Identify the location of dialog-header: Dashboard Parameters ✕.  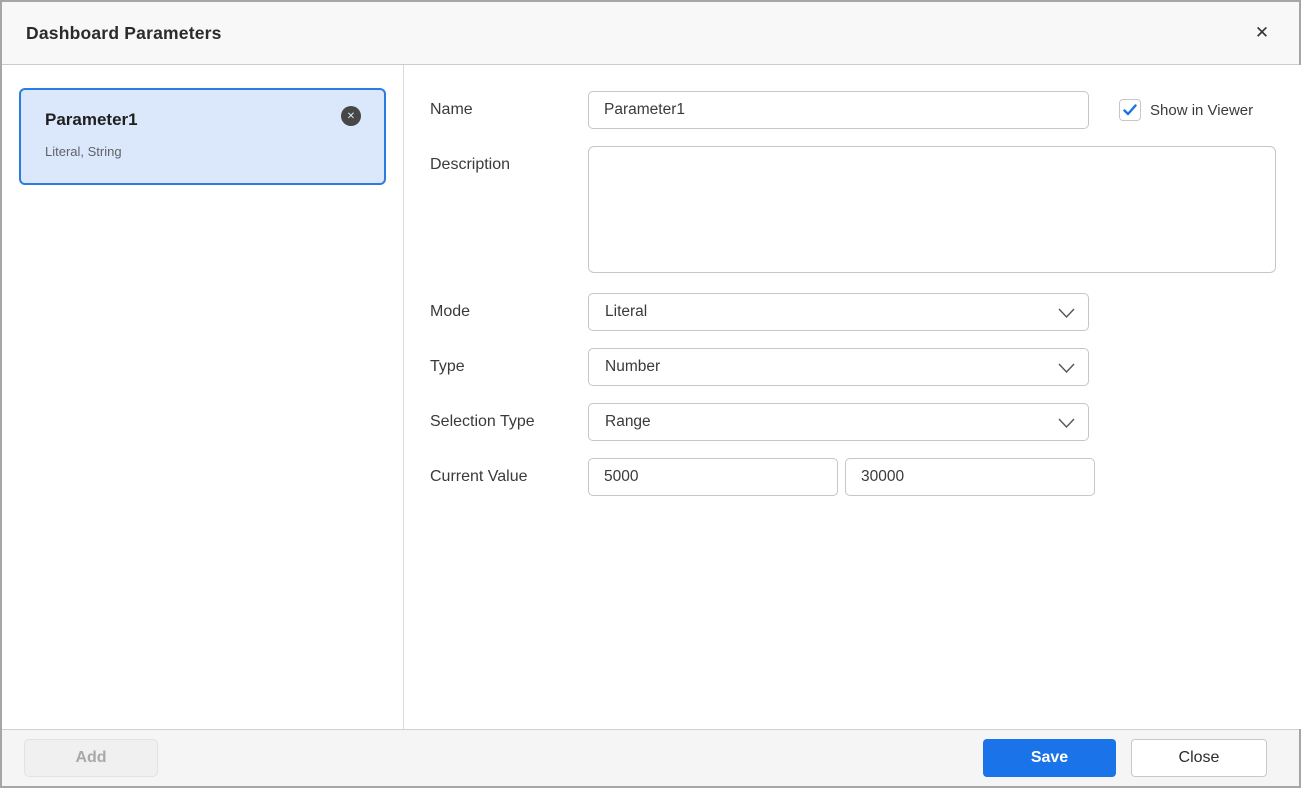
(650, 33).